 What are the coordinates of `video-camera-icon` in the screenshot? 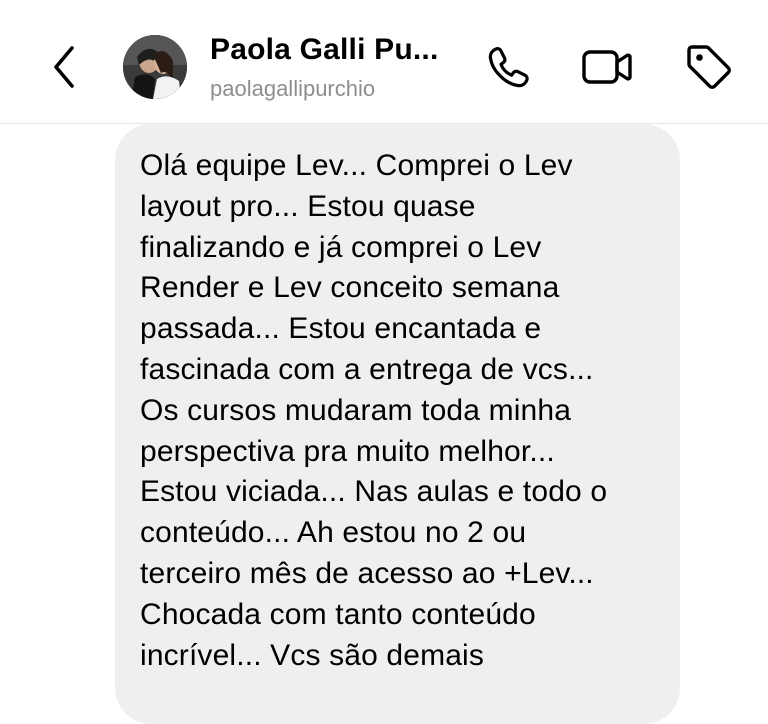 It's located at (607, 67).